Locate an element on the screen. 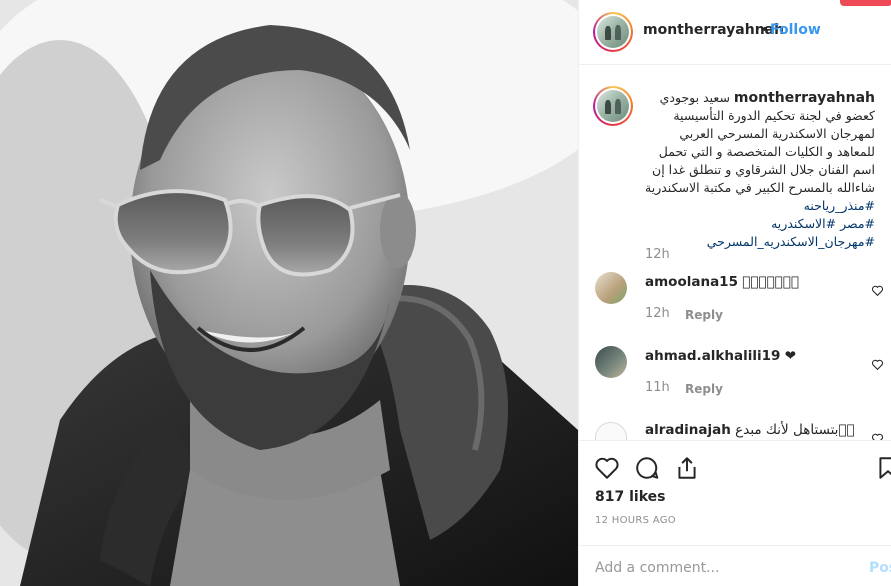  comment-time: 11h is located at coordinates (657, 387).